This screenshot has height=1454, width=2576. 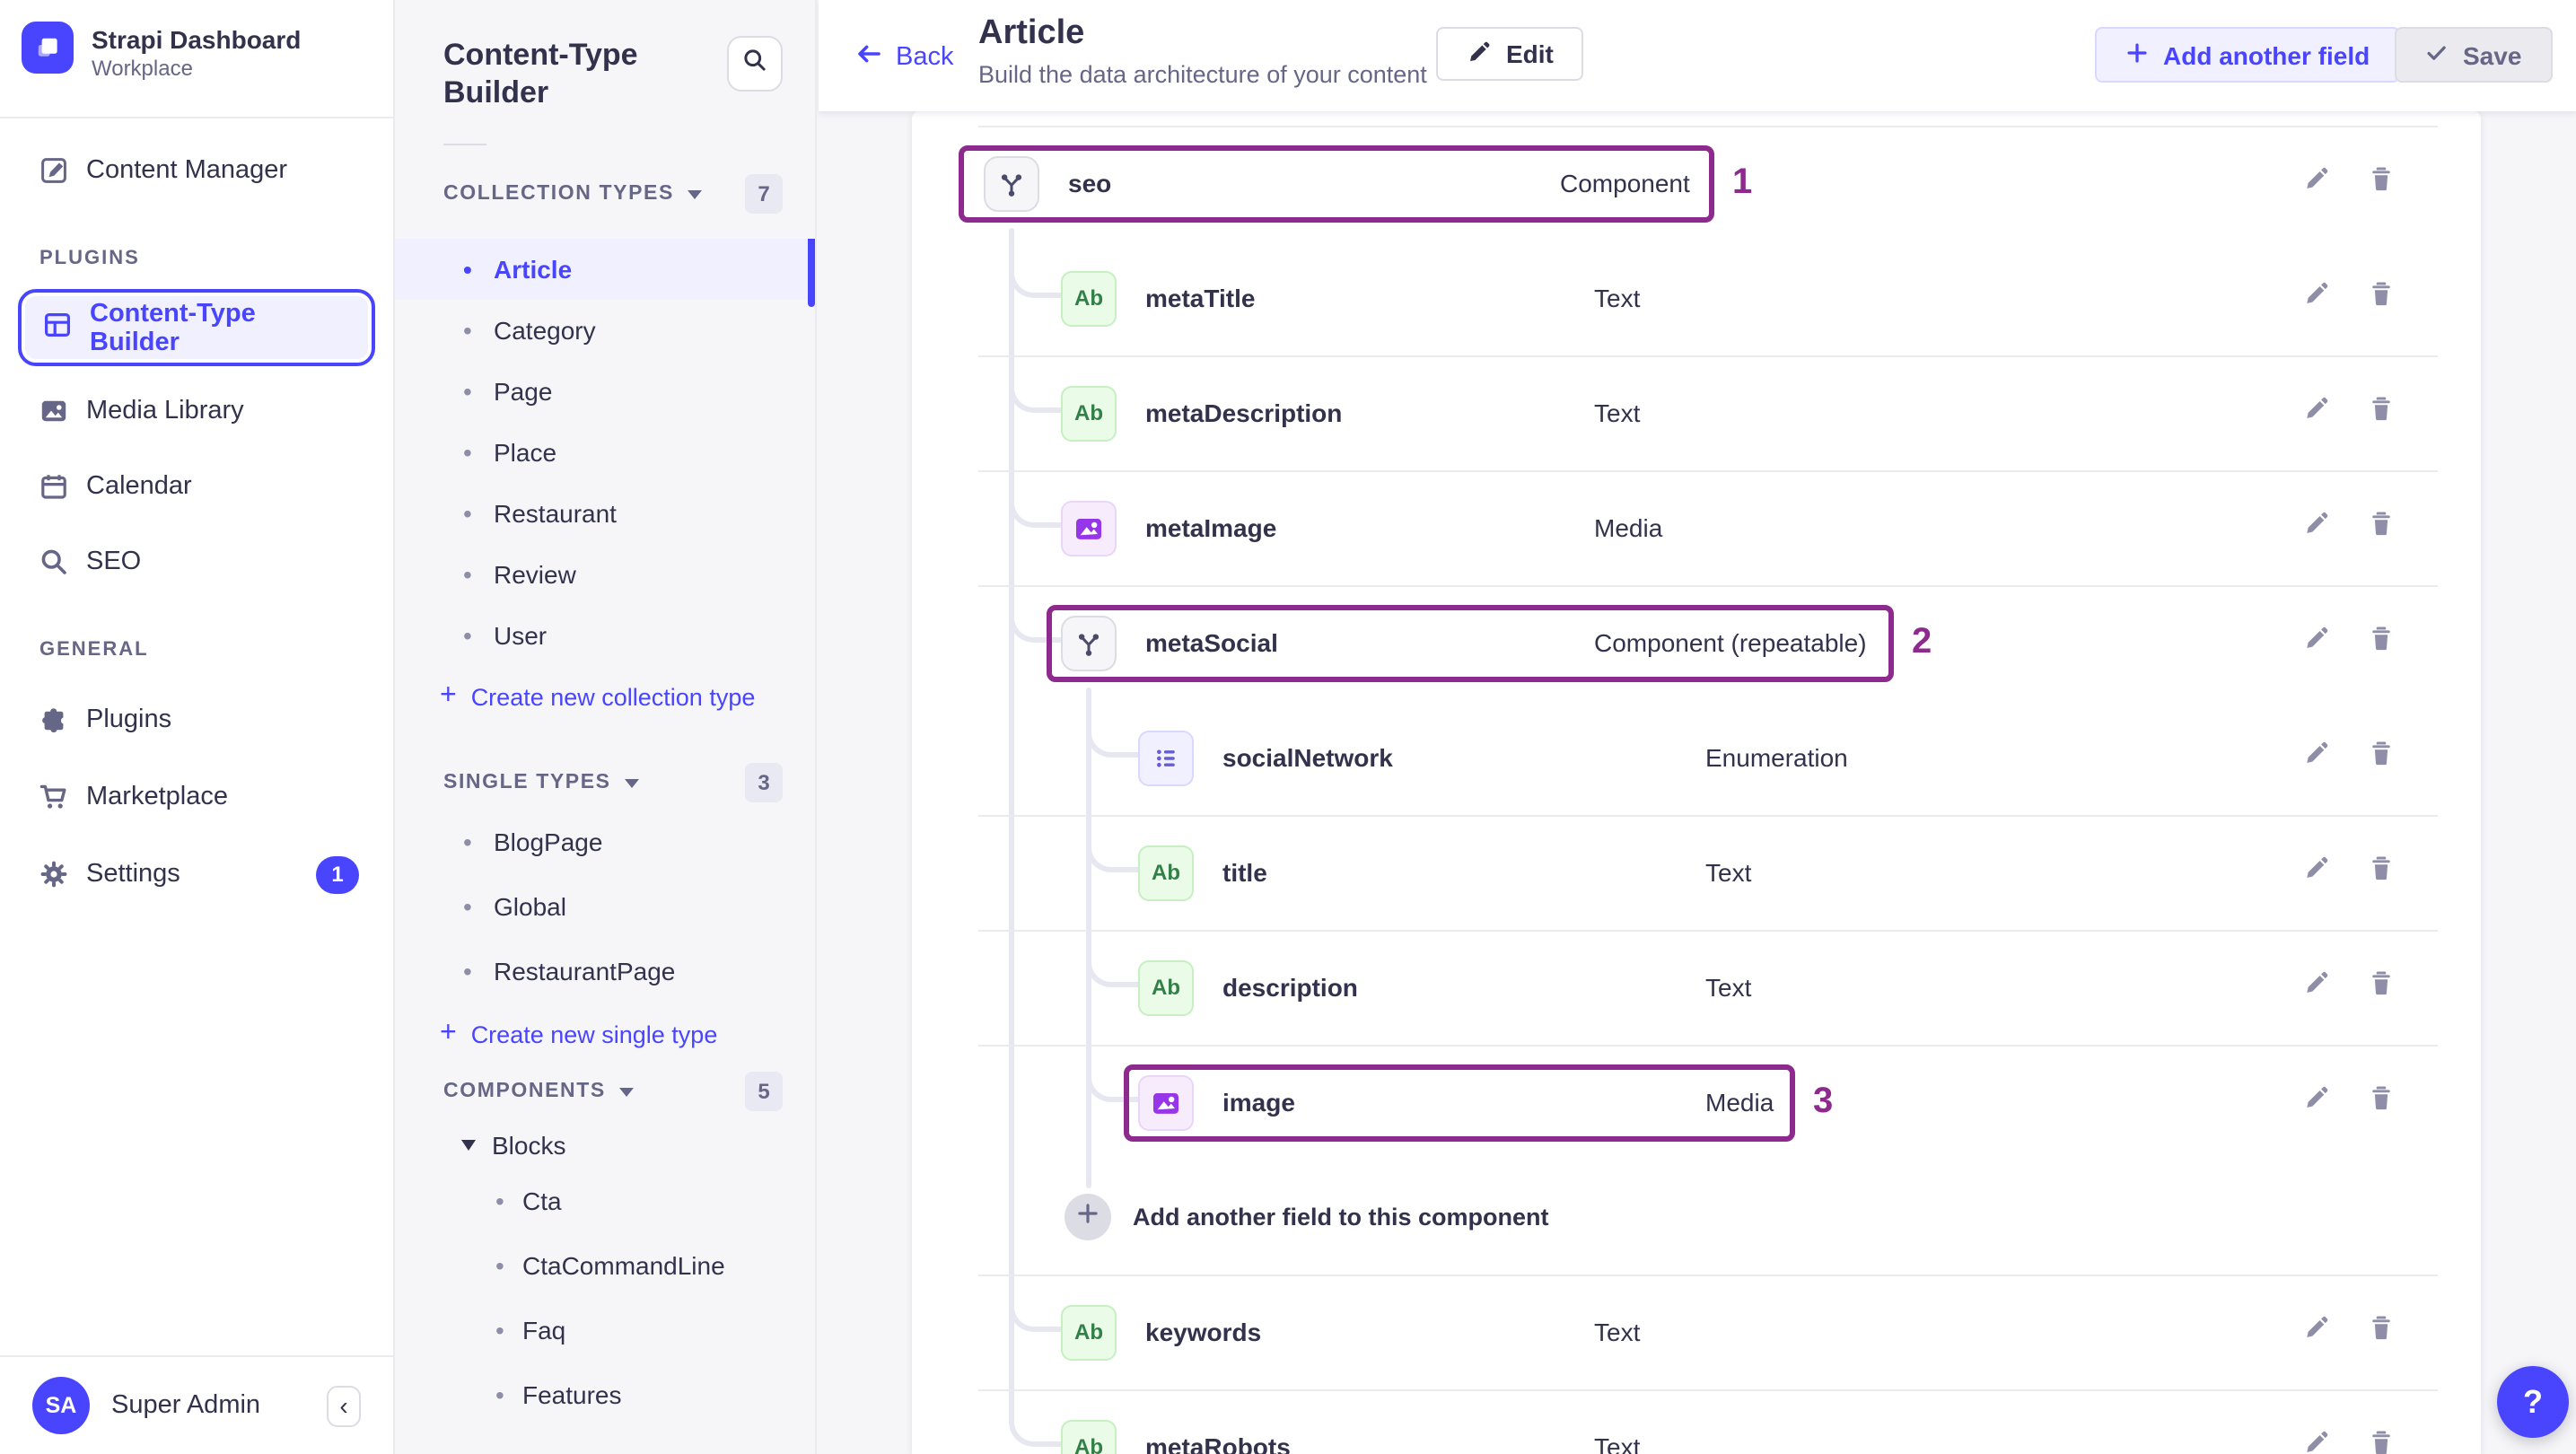 I want to click on sidebar-item-label: Content-Type Builder, so click(x=173, y=327).